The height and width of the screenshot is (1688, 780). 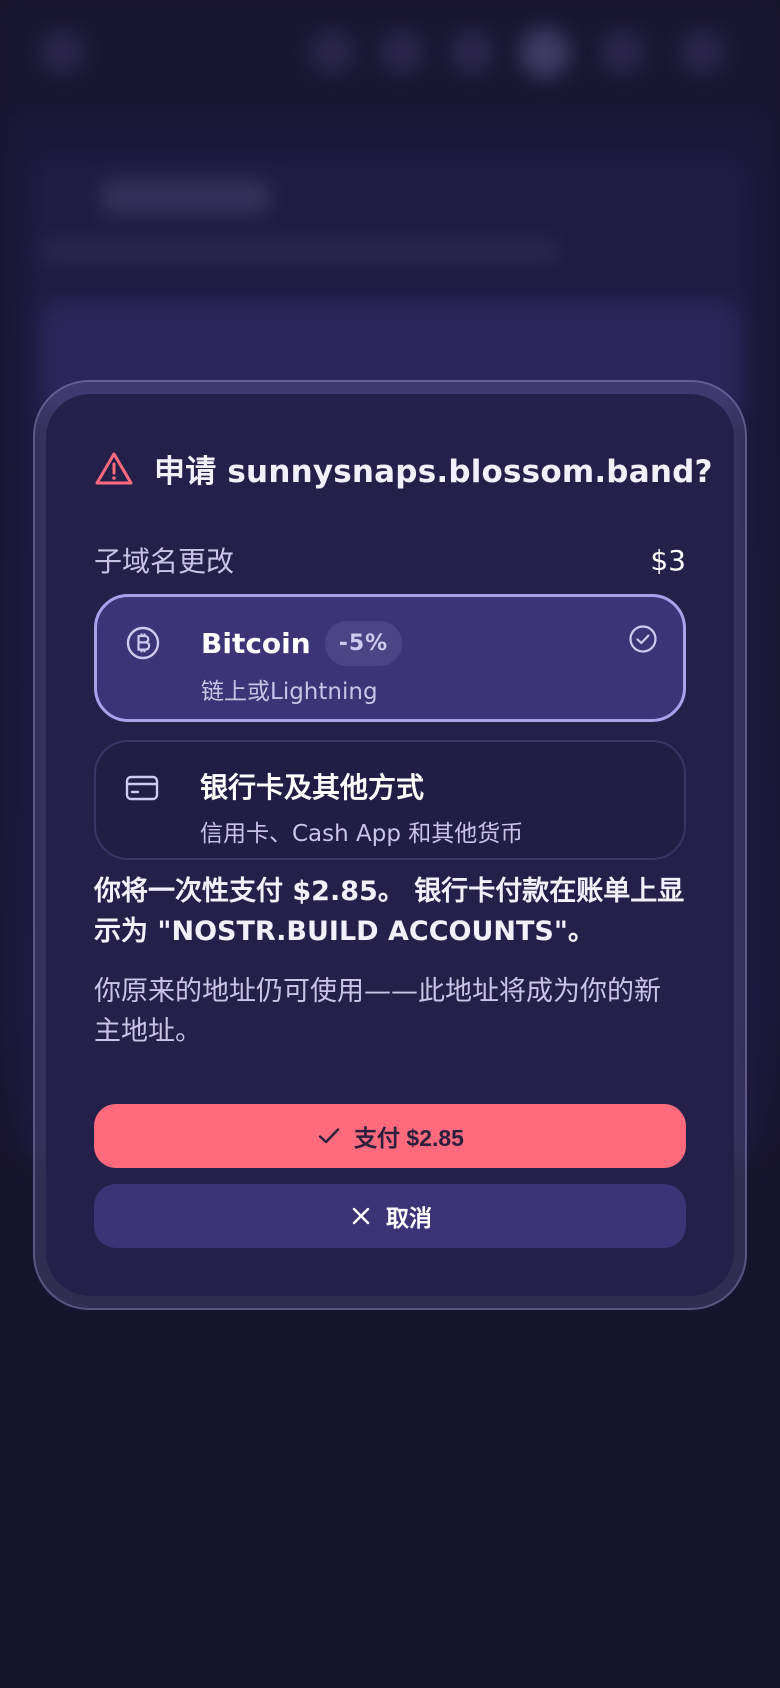 I want to click on address-note: 你原来的地址仍可使用——此地址将成为你的新主地址。, so click(x=377, y=1011).